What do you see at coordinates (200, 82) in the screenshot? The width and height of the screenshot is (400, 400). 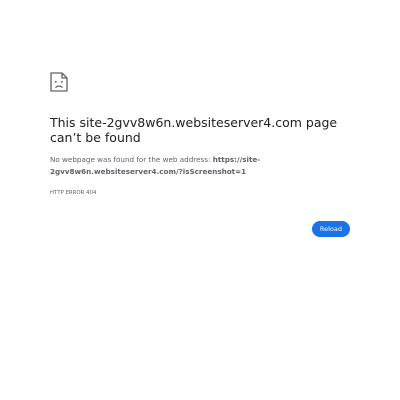 I see `sad-page-icon` at bounding box center [200, 82].